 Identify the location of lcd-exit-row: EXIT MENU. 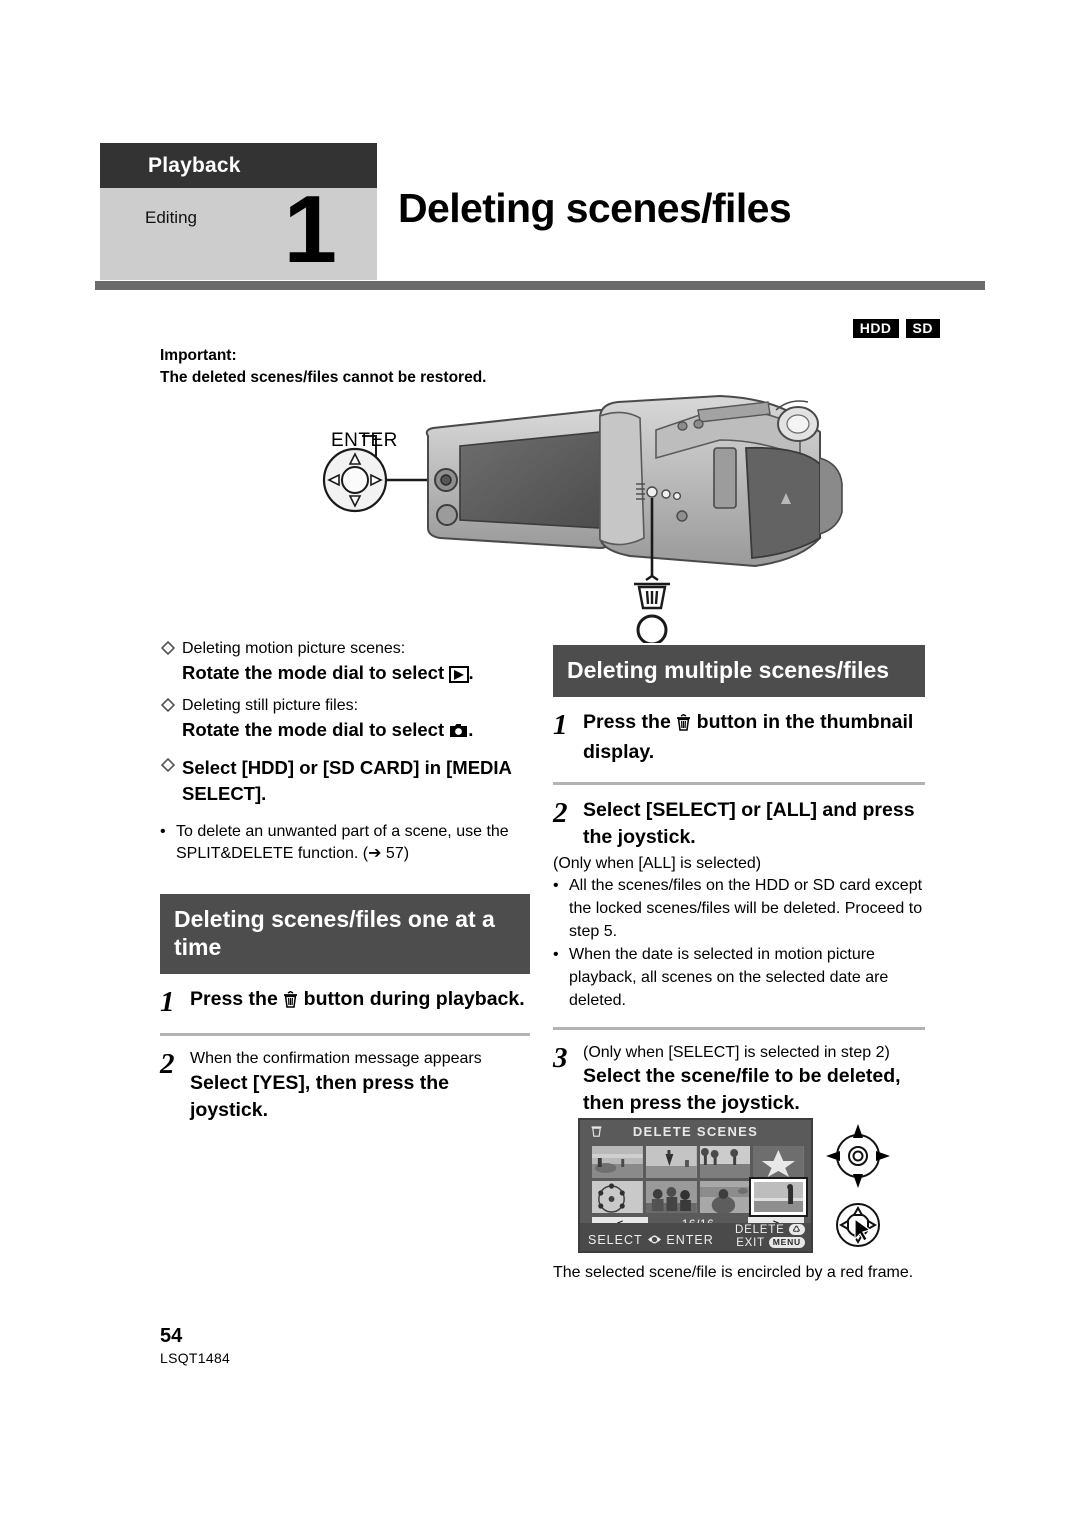
(770, 1243).